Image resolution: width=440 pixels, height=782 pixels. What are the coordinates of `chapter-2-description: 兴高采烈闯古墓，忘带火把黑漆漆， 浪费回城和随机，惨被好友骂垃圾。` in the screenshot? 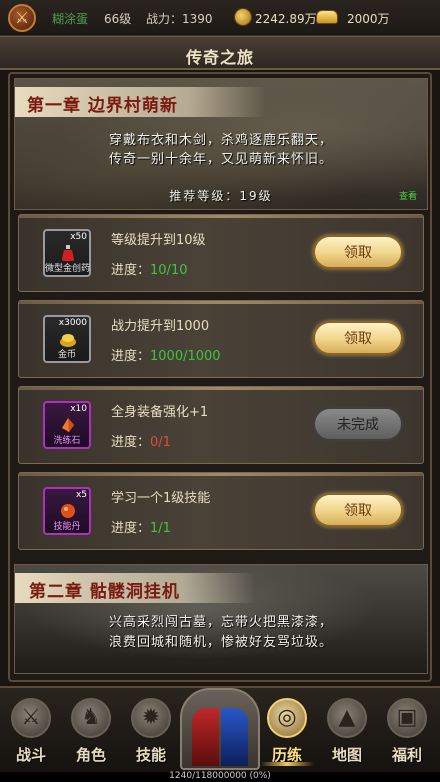 It's located at (221, 633).